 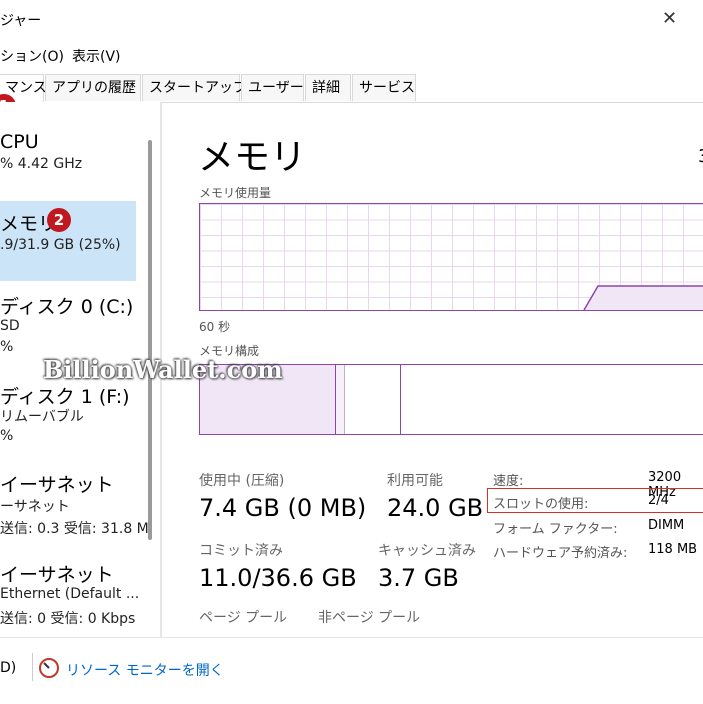 What do you see at coordinates (643, 298) in the screenshot?
I see `usage-line` at bounding box center [643, 298].